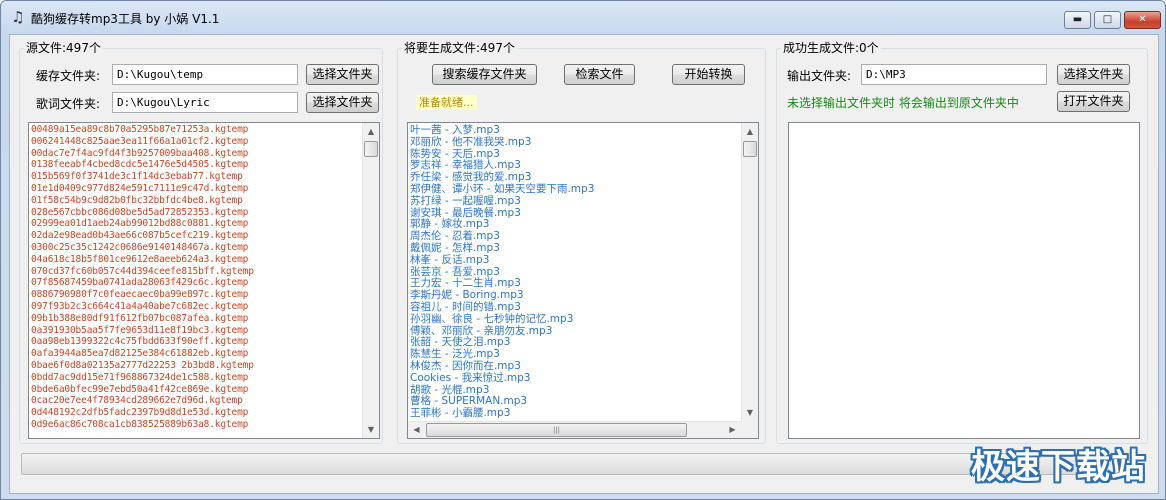 Image resolution: width=1166 pixels, height=500 pixels. Describe the element at coordinates (63, 48) in the screenshot. I see `source-count-title: 源文件:497个` at that location.